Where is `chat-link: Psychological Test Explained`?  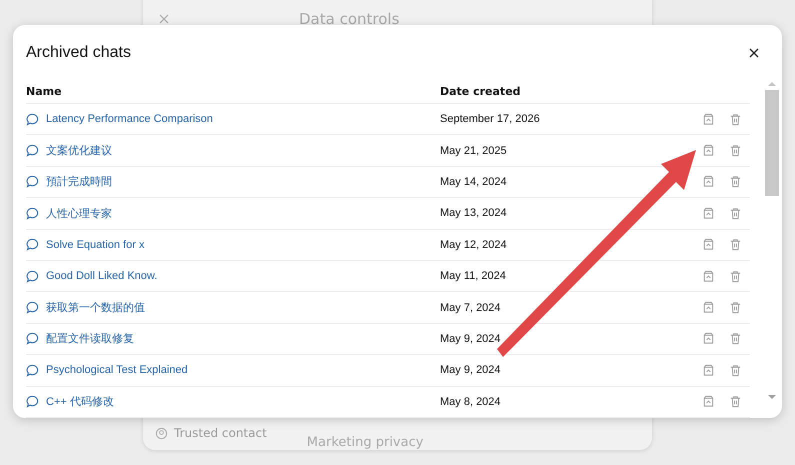 chat-link: Psychological Test Explained is located at coordinates (117, 370).